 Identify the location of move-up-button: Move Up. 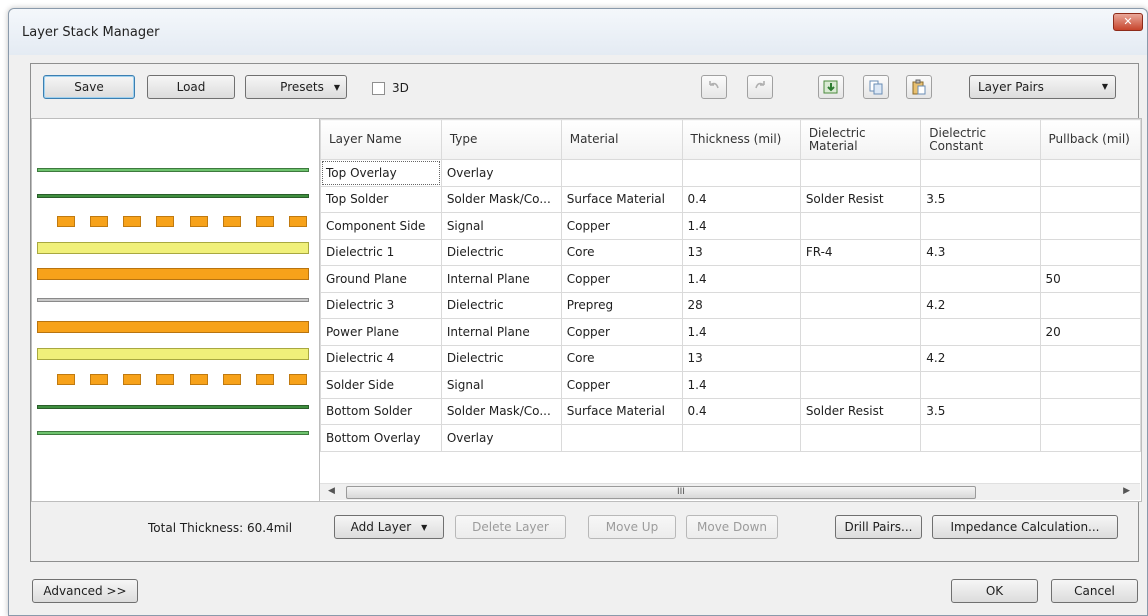
(632, 527).